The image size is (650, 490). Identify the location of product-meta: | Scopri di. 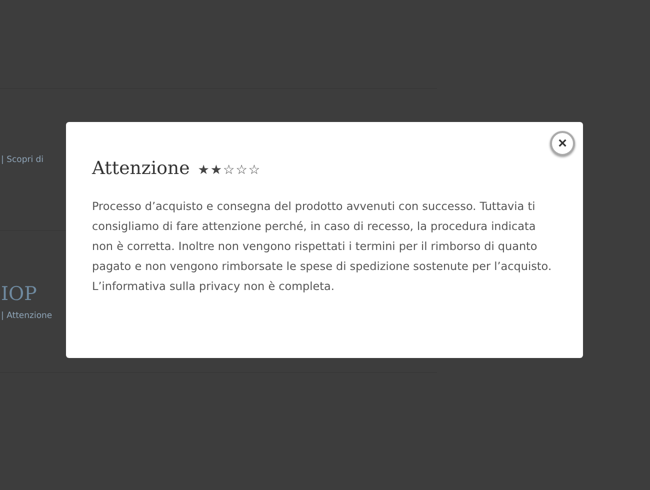
(22, 159).